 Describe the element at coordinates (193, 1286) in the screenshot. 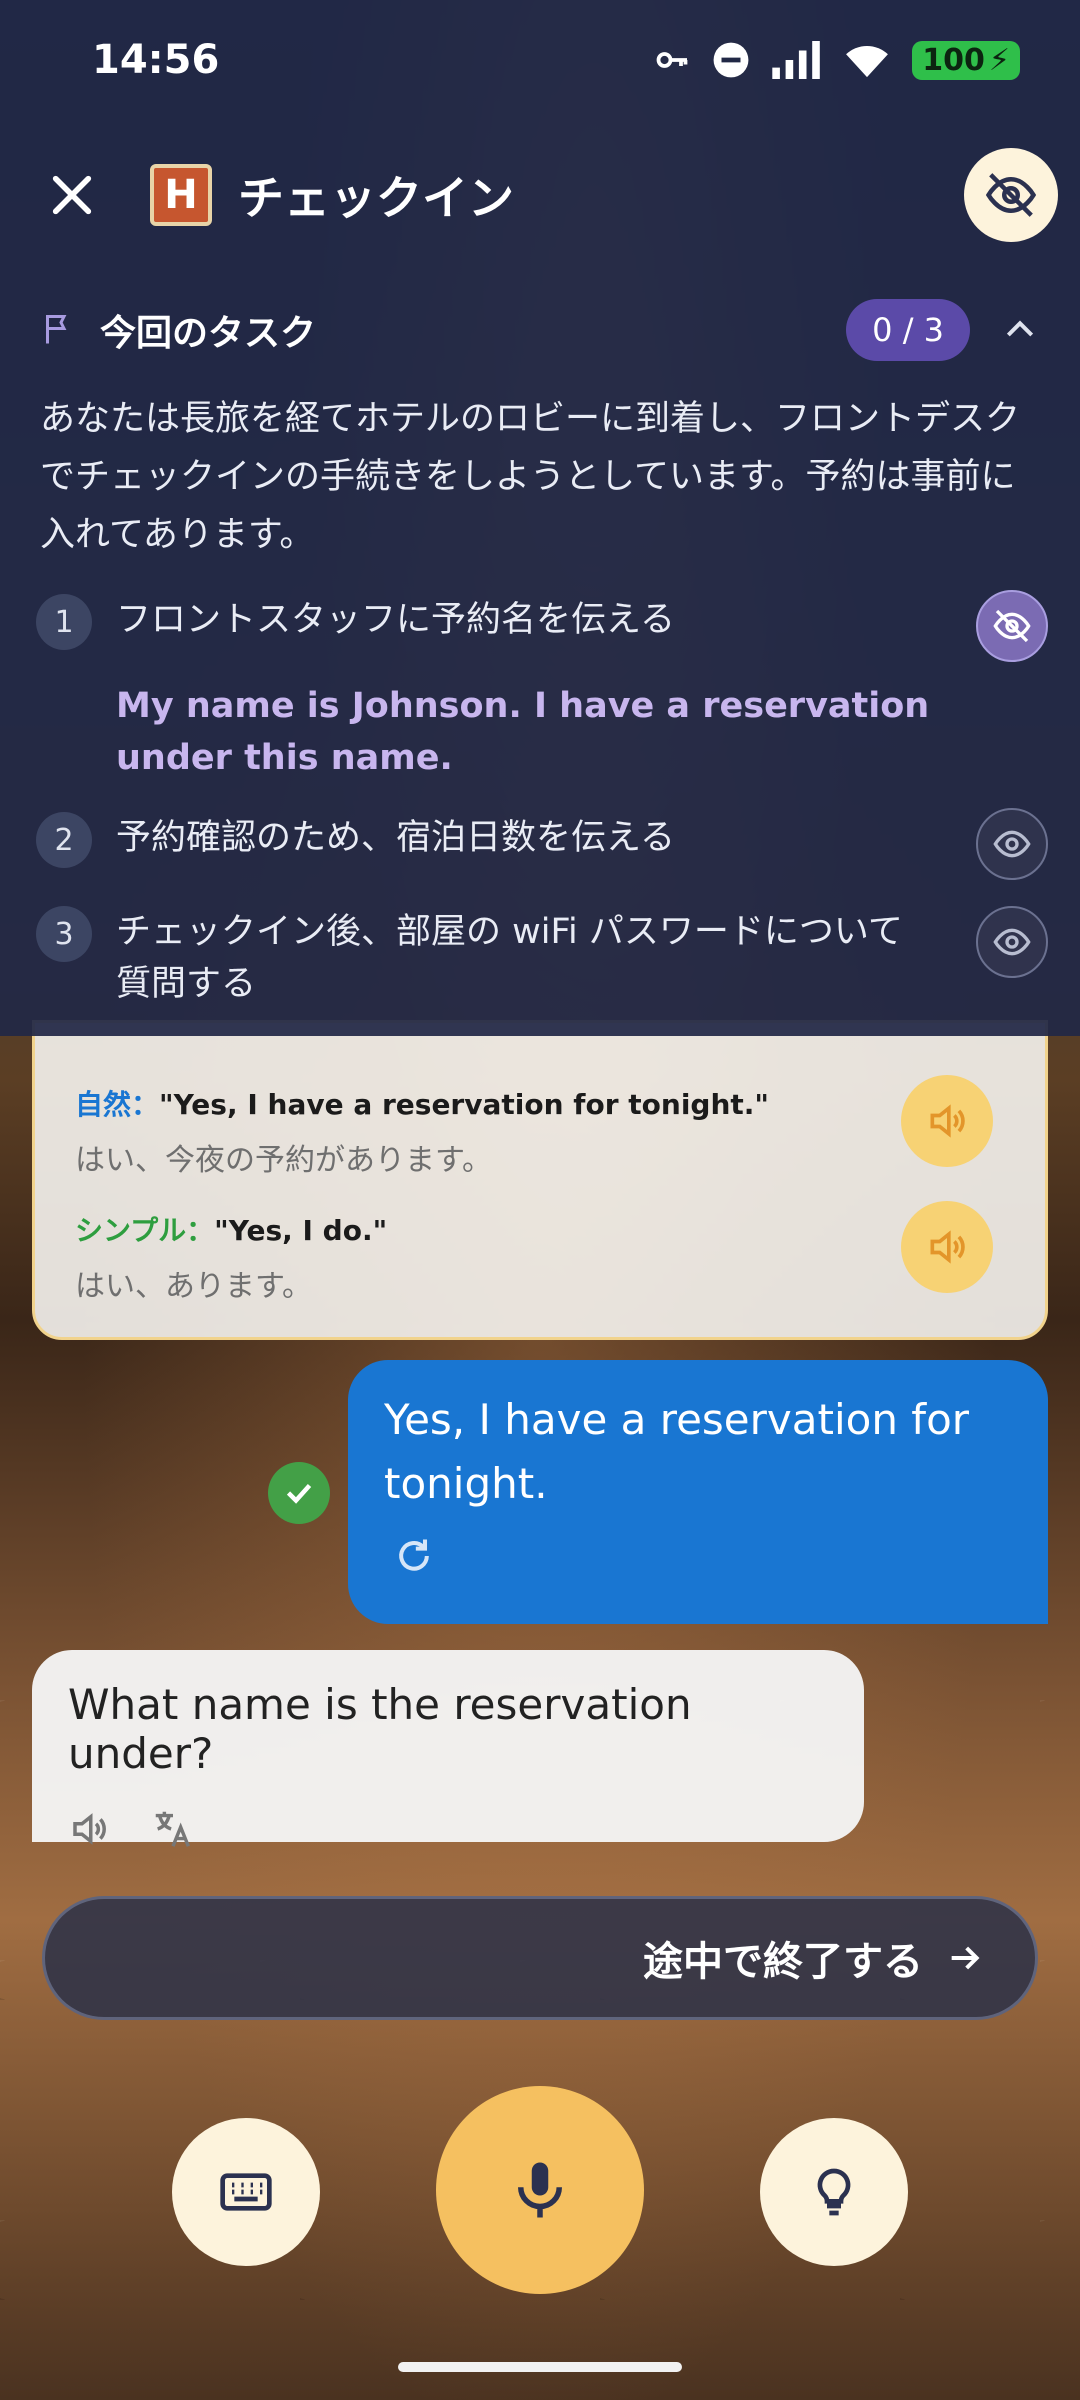

I see `suggestion-japanese: はい、あります。` at that location.